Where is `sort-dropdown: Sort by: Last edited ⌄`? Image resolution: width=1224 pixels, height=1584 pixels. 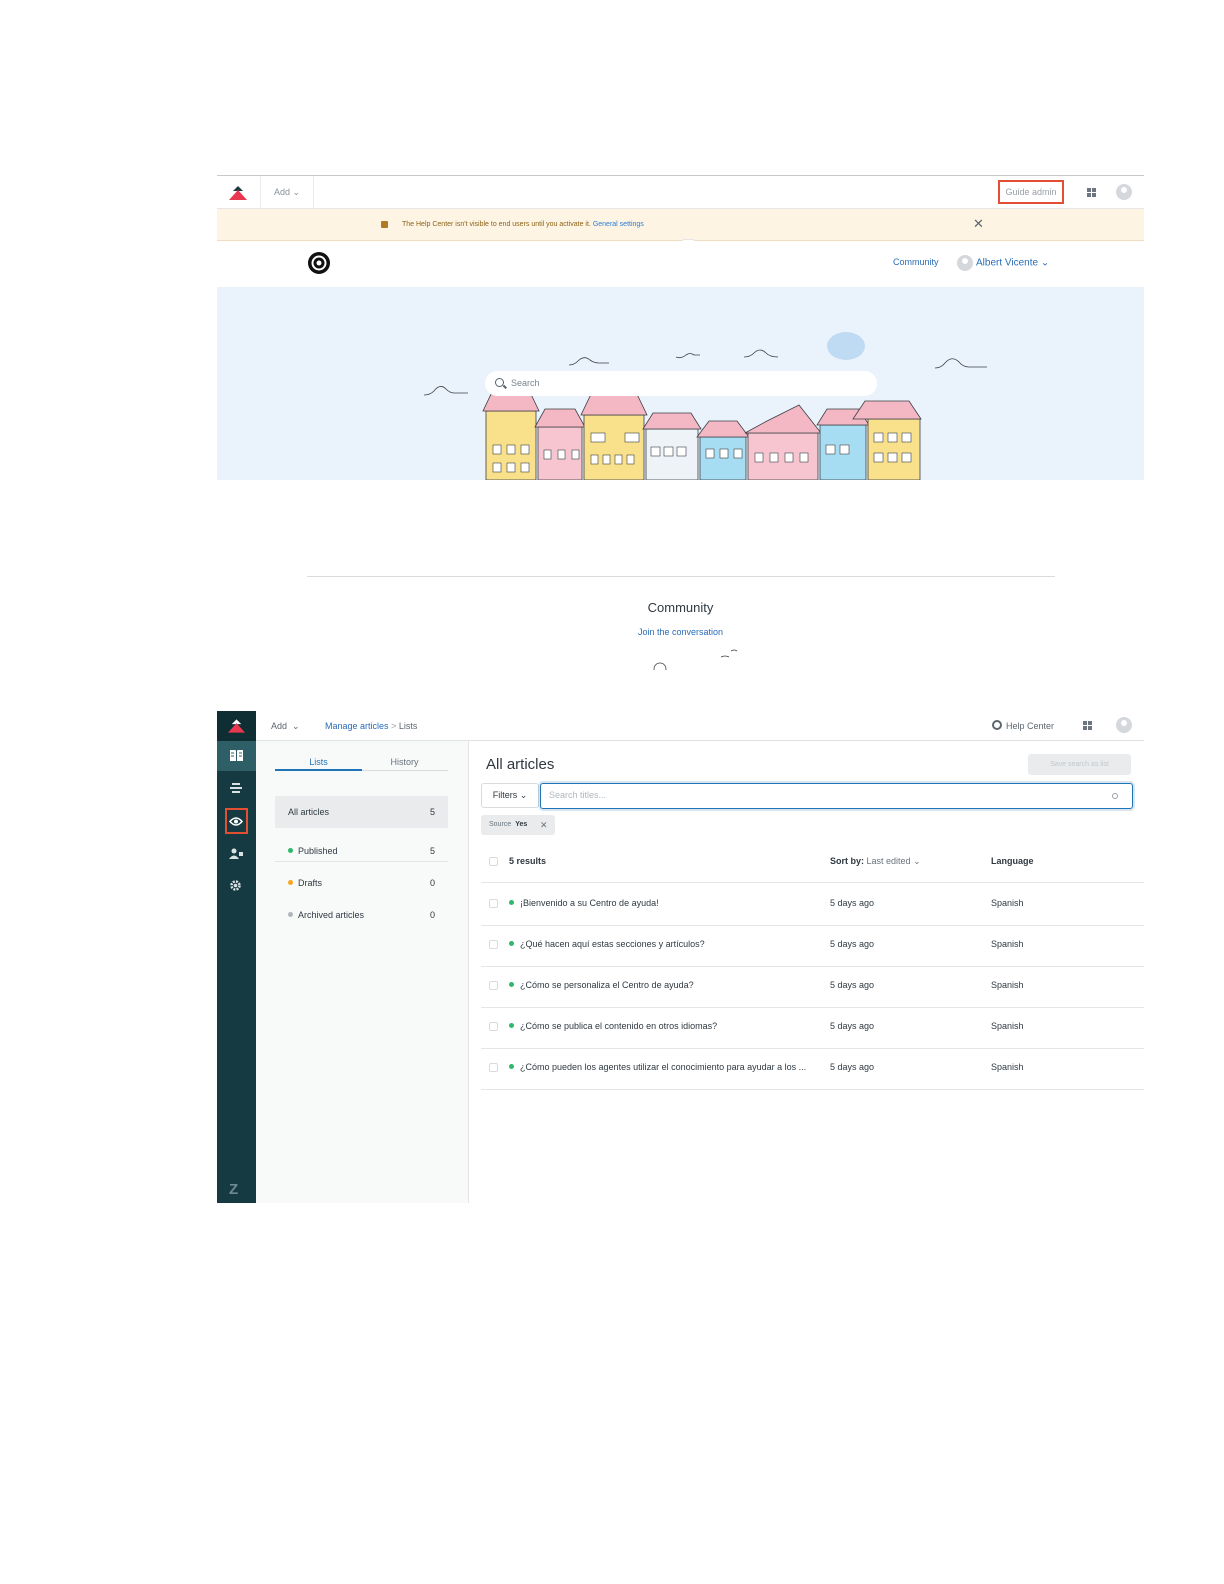
sort-dropdown: Sort by: Last edited ⌄ is located at coordinates (875, 861).